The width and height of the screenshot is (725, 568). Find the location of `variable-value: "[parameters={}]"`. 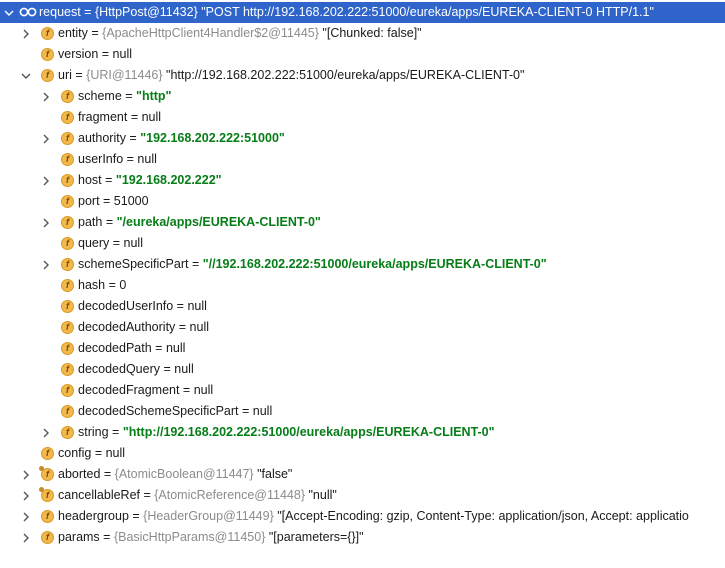

variable-value: "[parameters={}]" is located at coordinates (316, 537).